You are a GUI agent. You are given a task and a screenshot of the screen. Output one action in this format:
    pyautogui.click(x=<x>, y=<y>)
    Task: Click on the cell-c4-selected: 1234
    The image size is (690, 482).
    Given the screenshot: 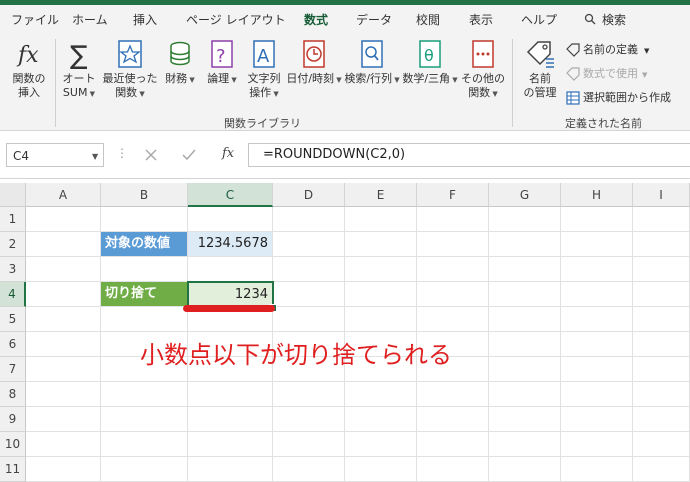 What is the action you would take?
    pyautogui.click(x=230, y=294)
    